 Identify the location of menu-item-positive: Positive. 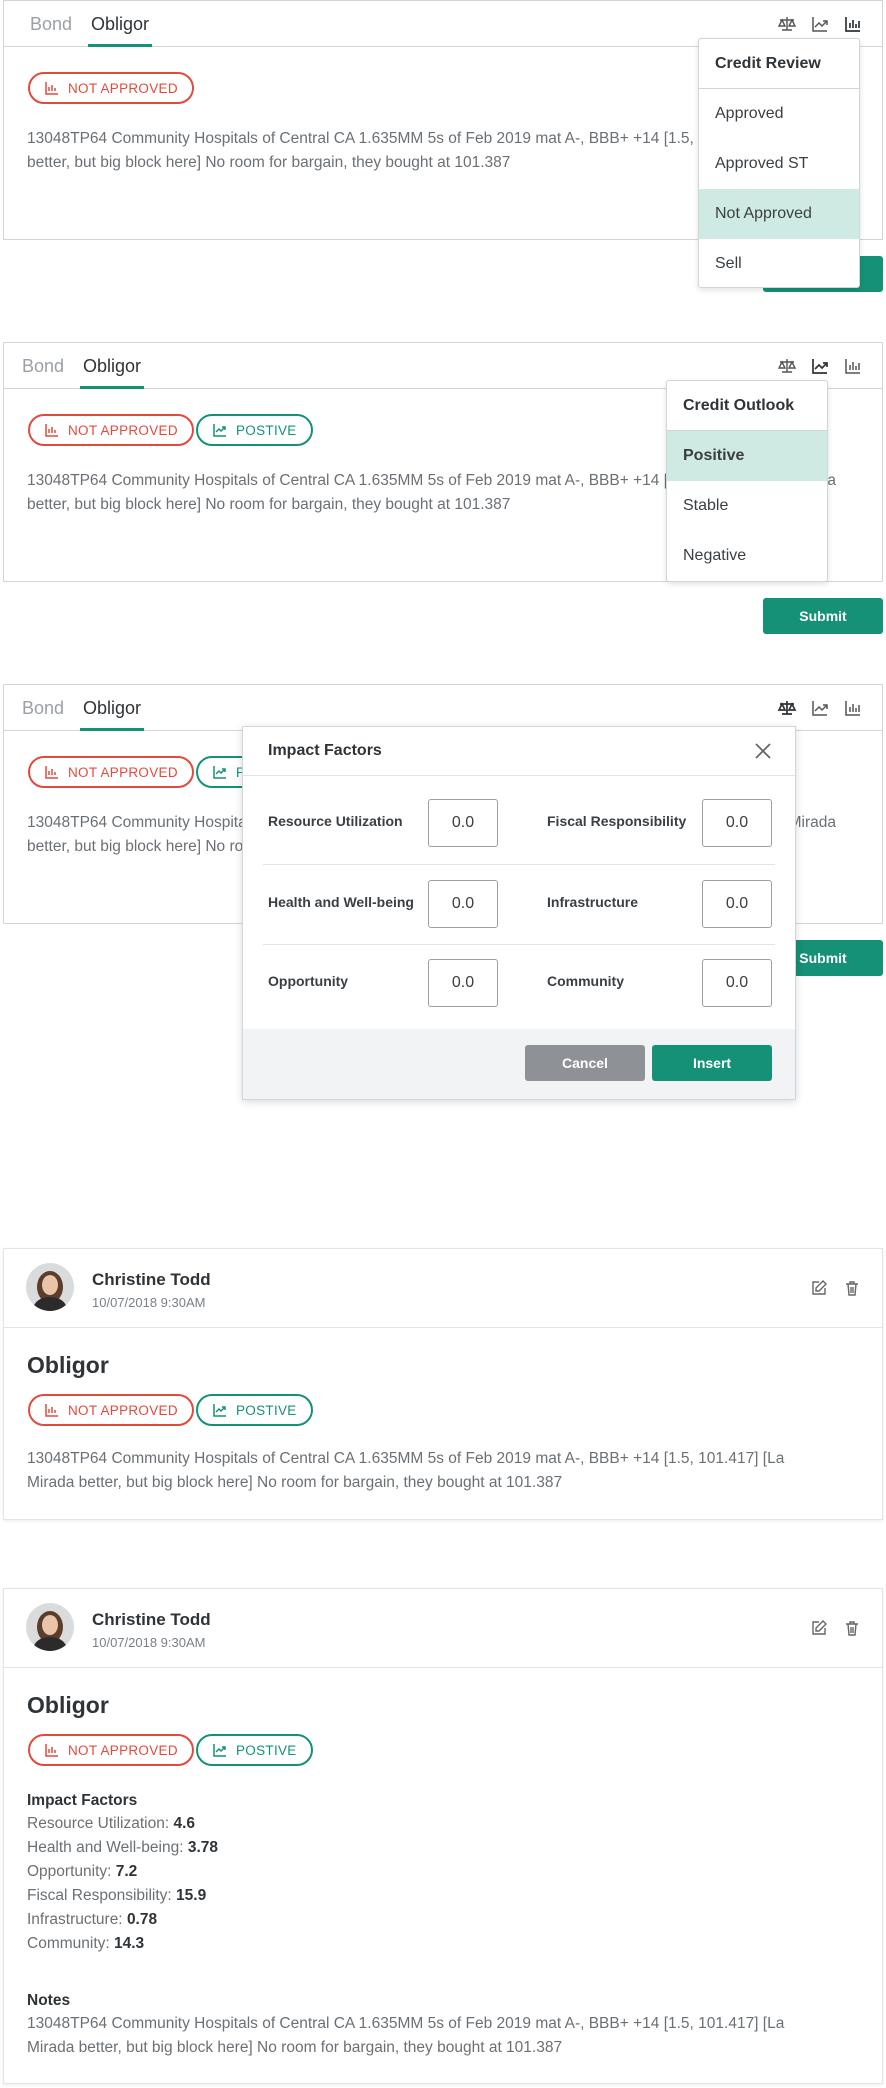
(747, 456).